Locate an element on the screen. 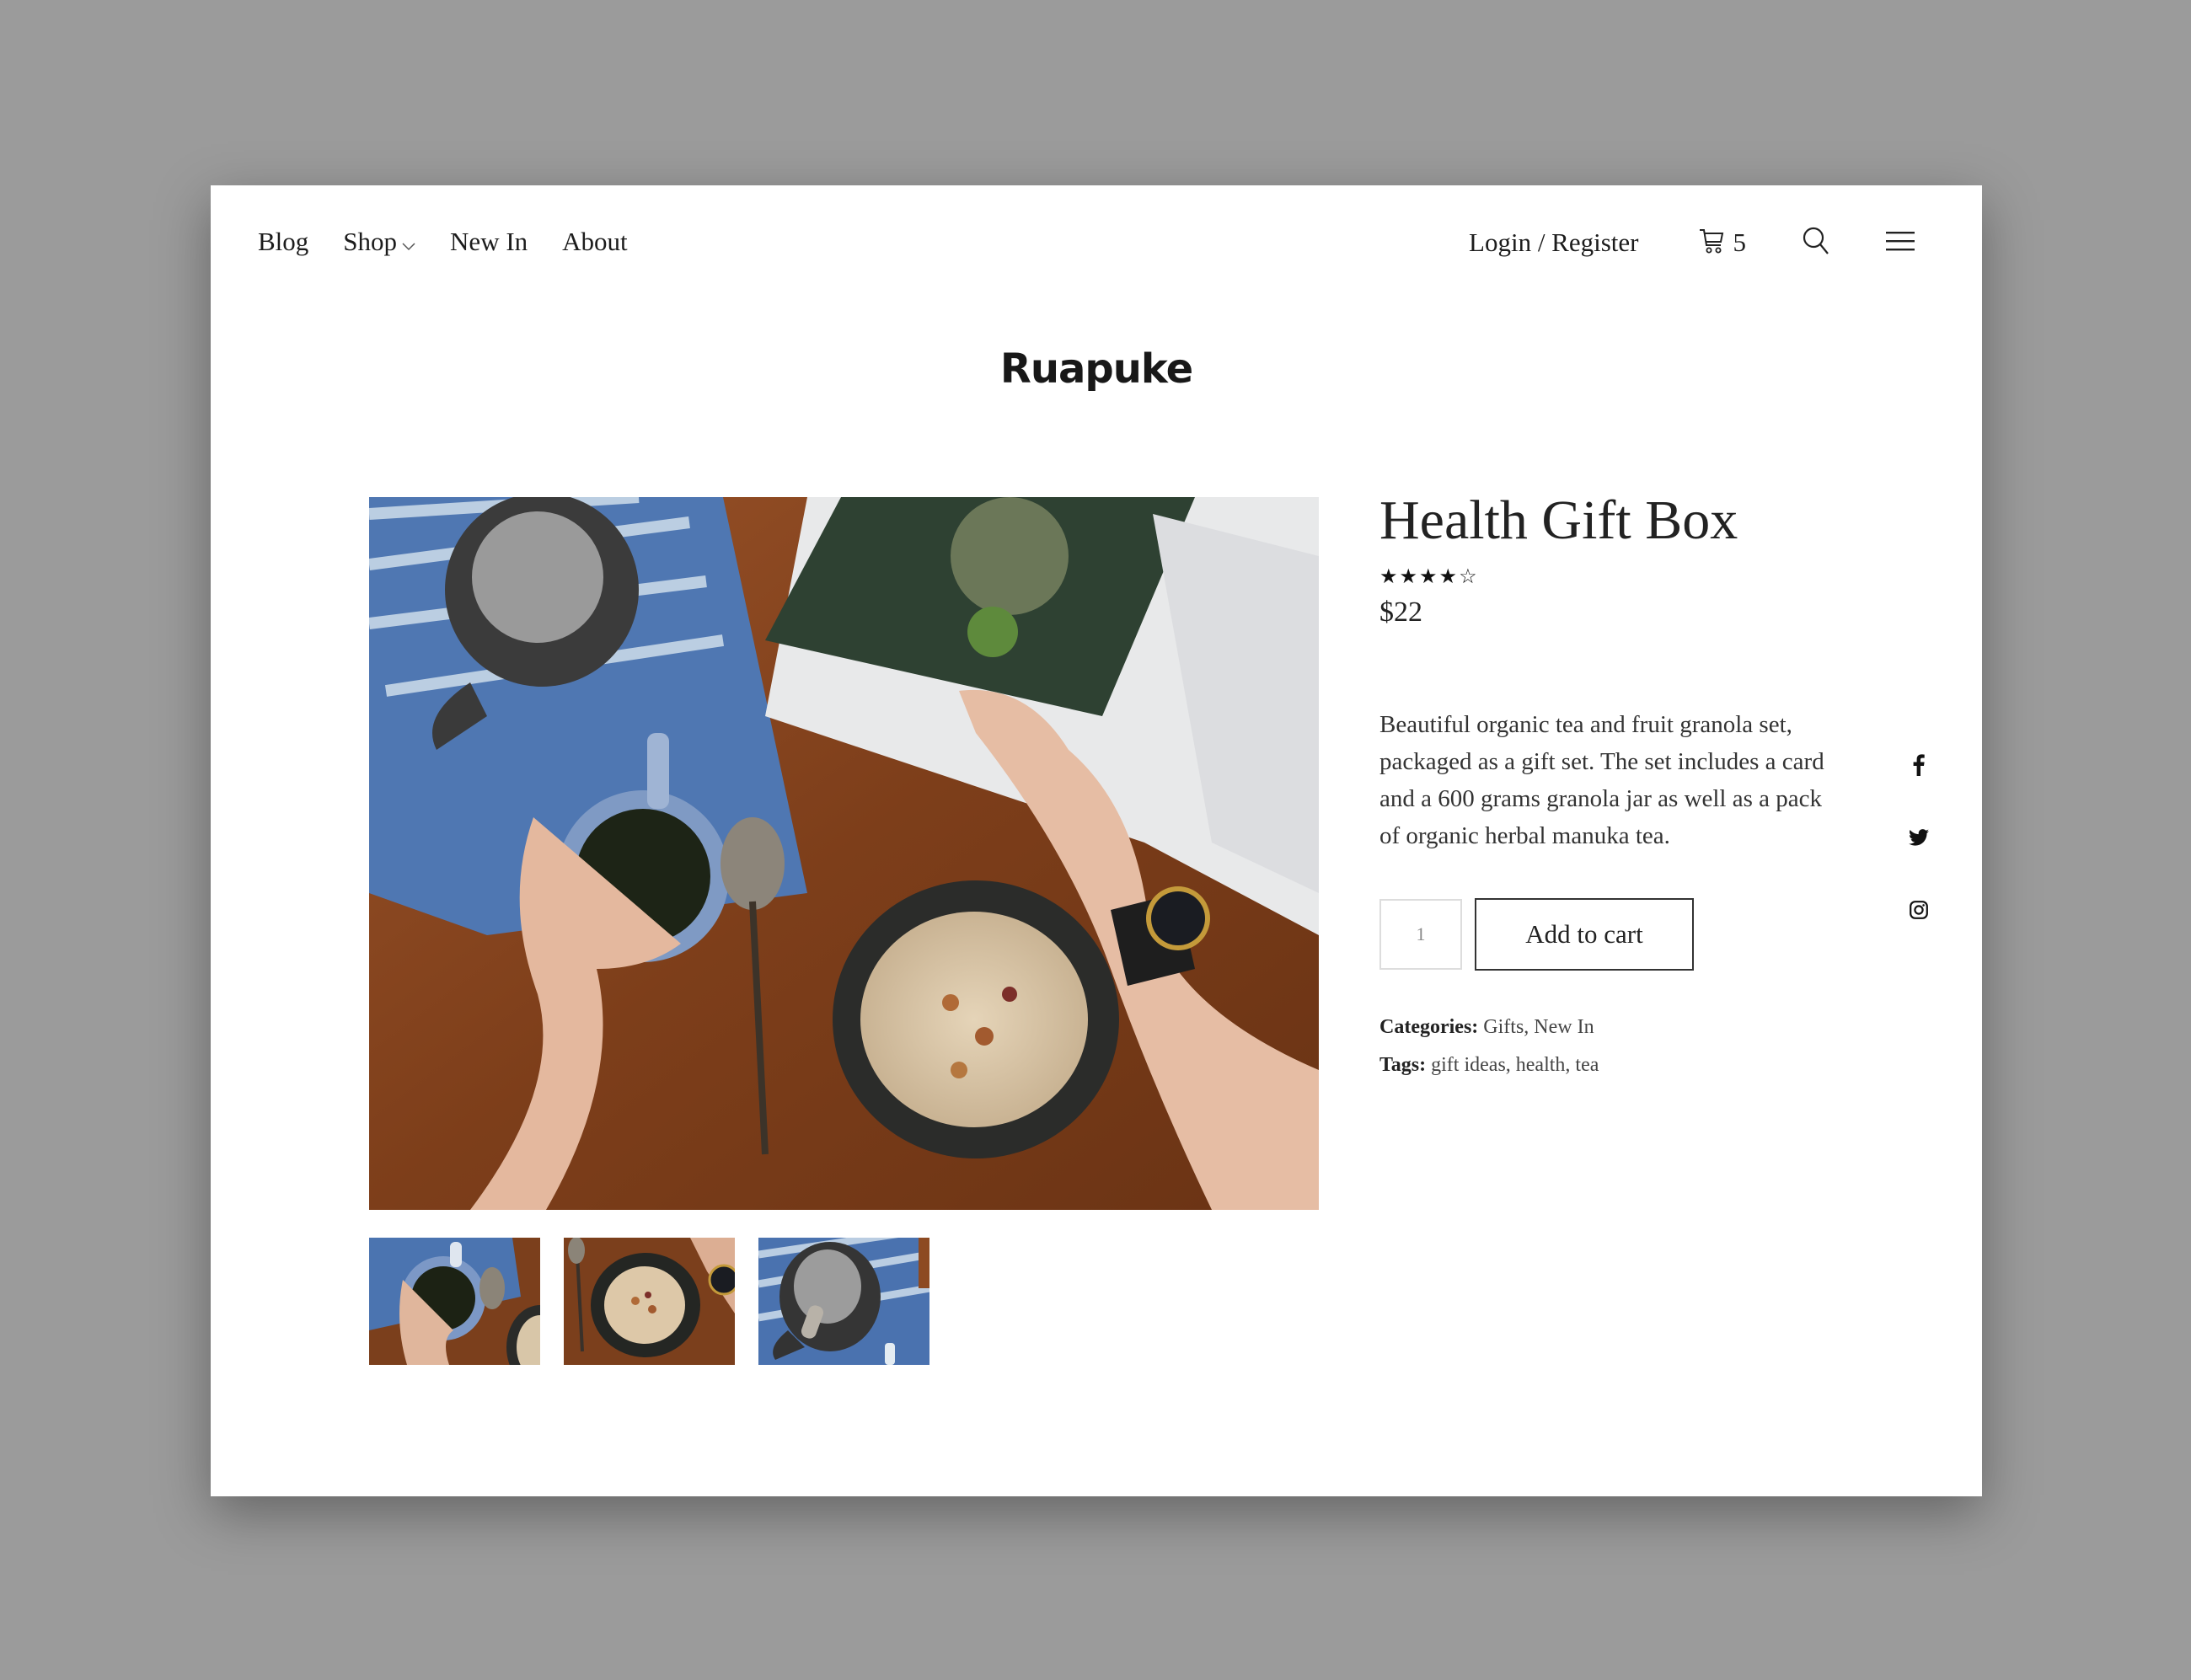 This screenshot has width=2191, height=1680. nav-new-in: New In is located at coordinates (489, 242).